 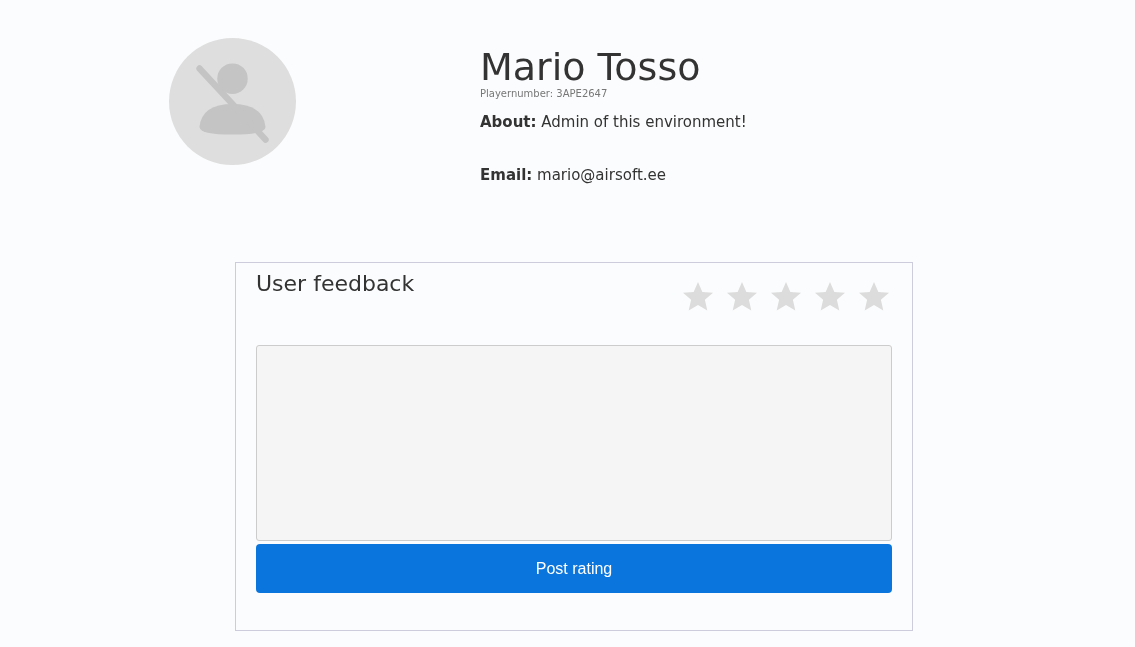 What do you see at coordinates (544, 94) in the screenshot?
I see `player-number: Playernumber: 3APE2647` at bounding box center [544, 94].